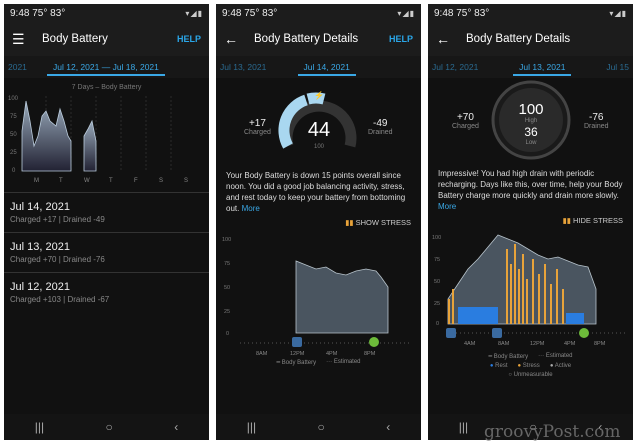  Describe the element at coordinates (319, 95) in the screenshot. I see `bolt-icon: ⚡` at that location.